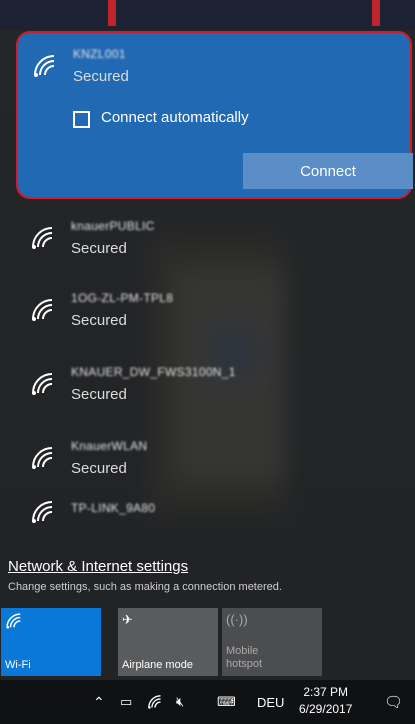 This screenshot has width=415, height=724. I want to click on network-list-item: 1OG-ZL-PM-TPL8 Secured, so click(207, 317).